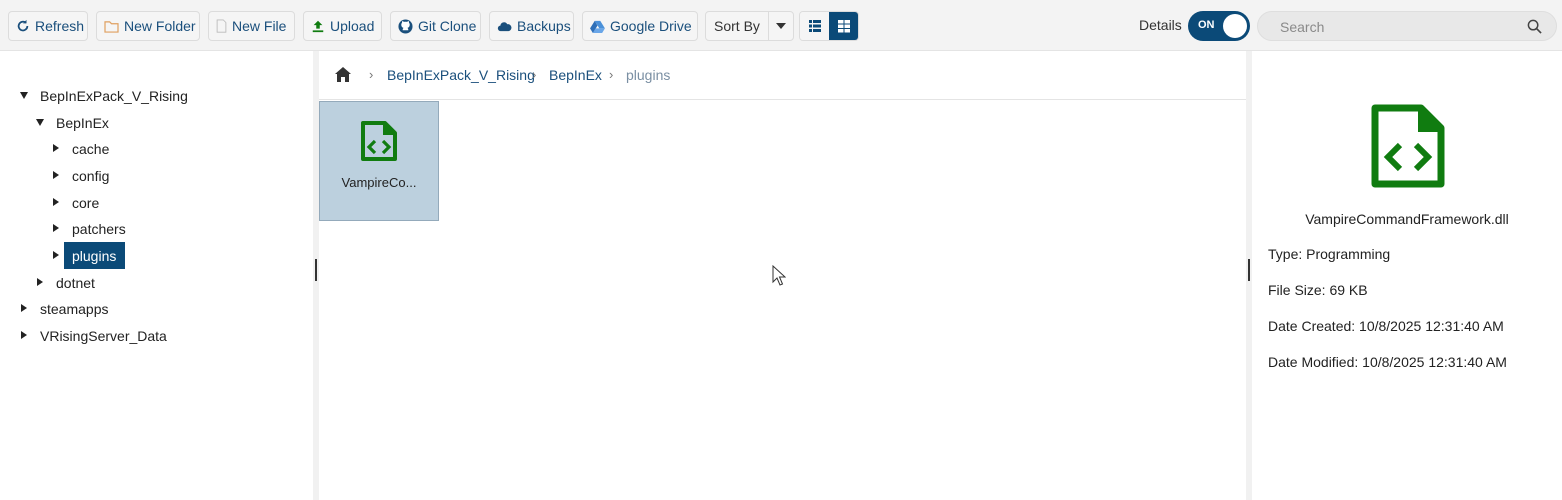  I want to click on chevron-down-icon, so click(781, 26).